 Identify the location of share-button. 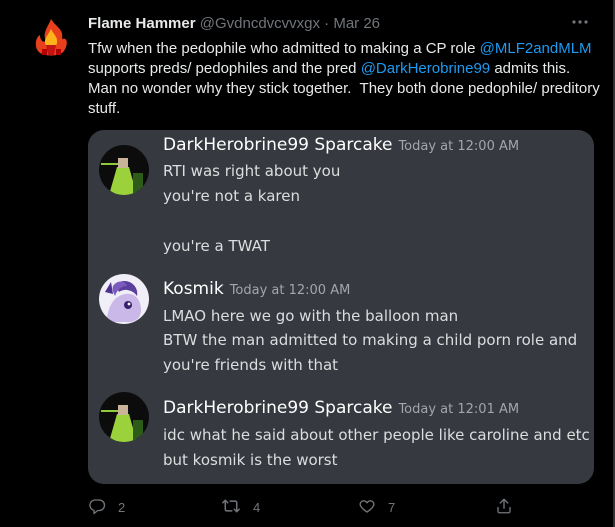
(504, 507).